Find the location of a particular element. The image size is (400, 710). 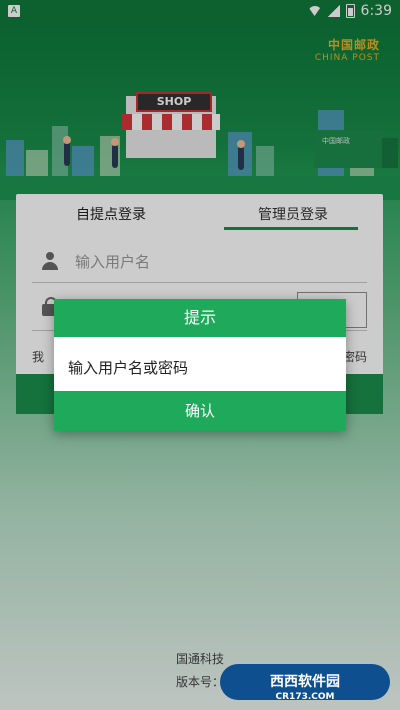

alert-dialog: 提示 输入用户名或密码 确认 is located at coordinates (200, 365).